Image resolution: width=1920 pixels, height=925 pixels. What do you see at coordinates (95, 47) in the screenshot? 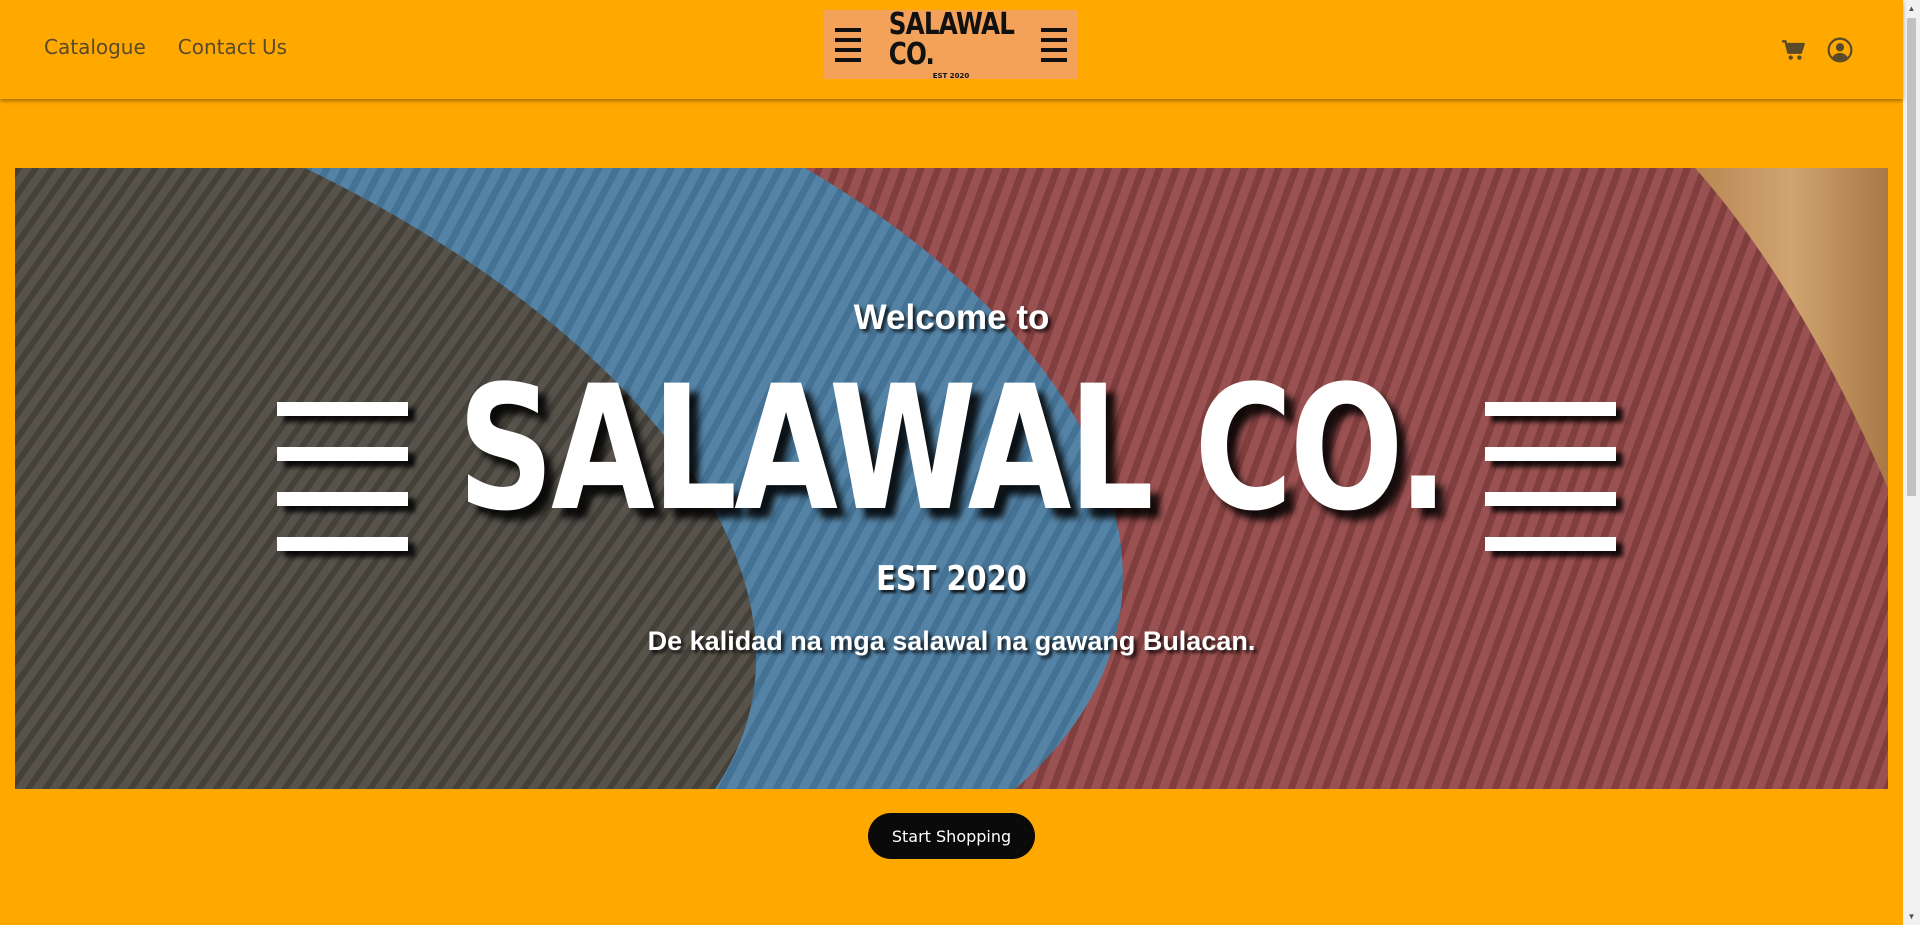
I see `nav-catalogue-link: Catalogue` at bounding box center [95, 47].